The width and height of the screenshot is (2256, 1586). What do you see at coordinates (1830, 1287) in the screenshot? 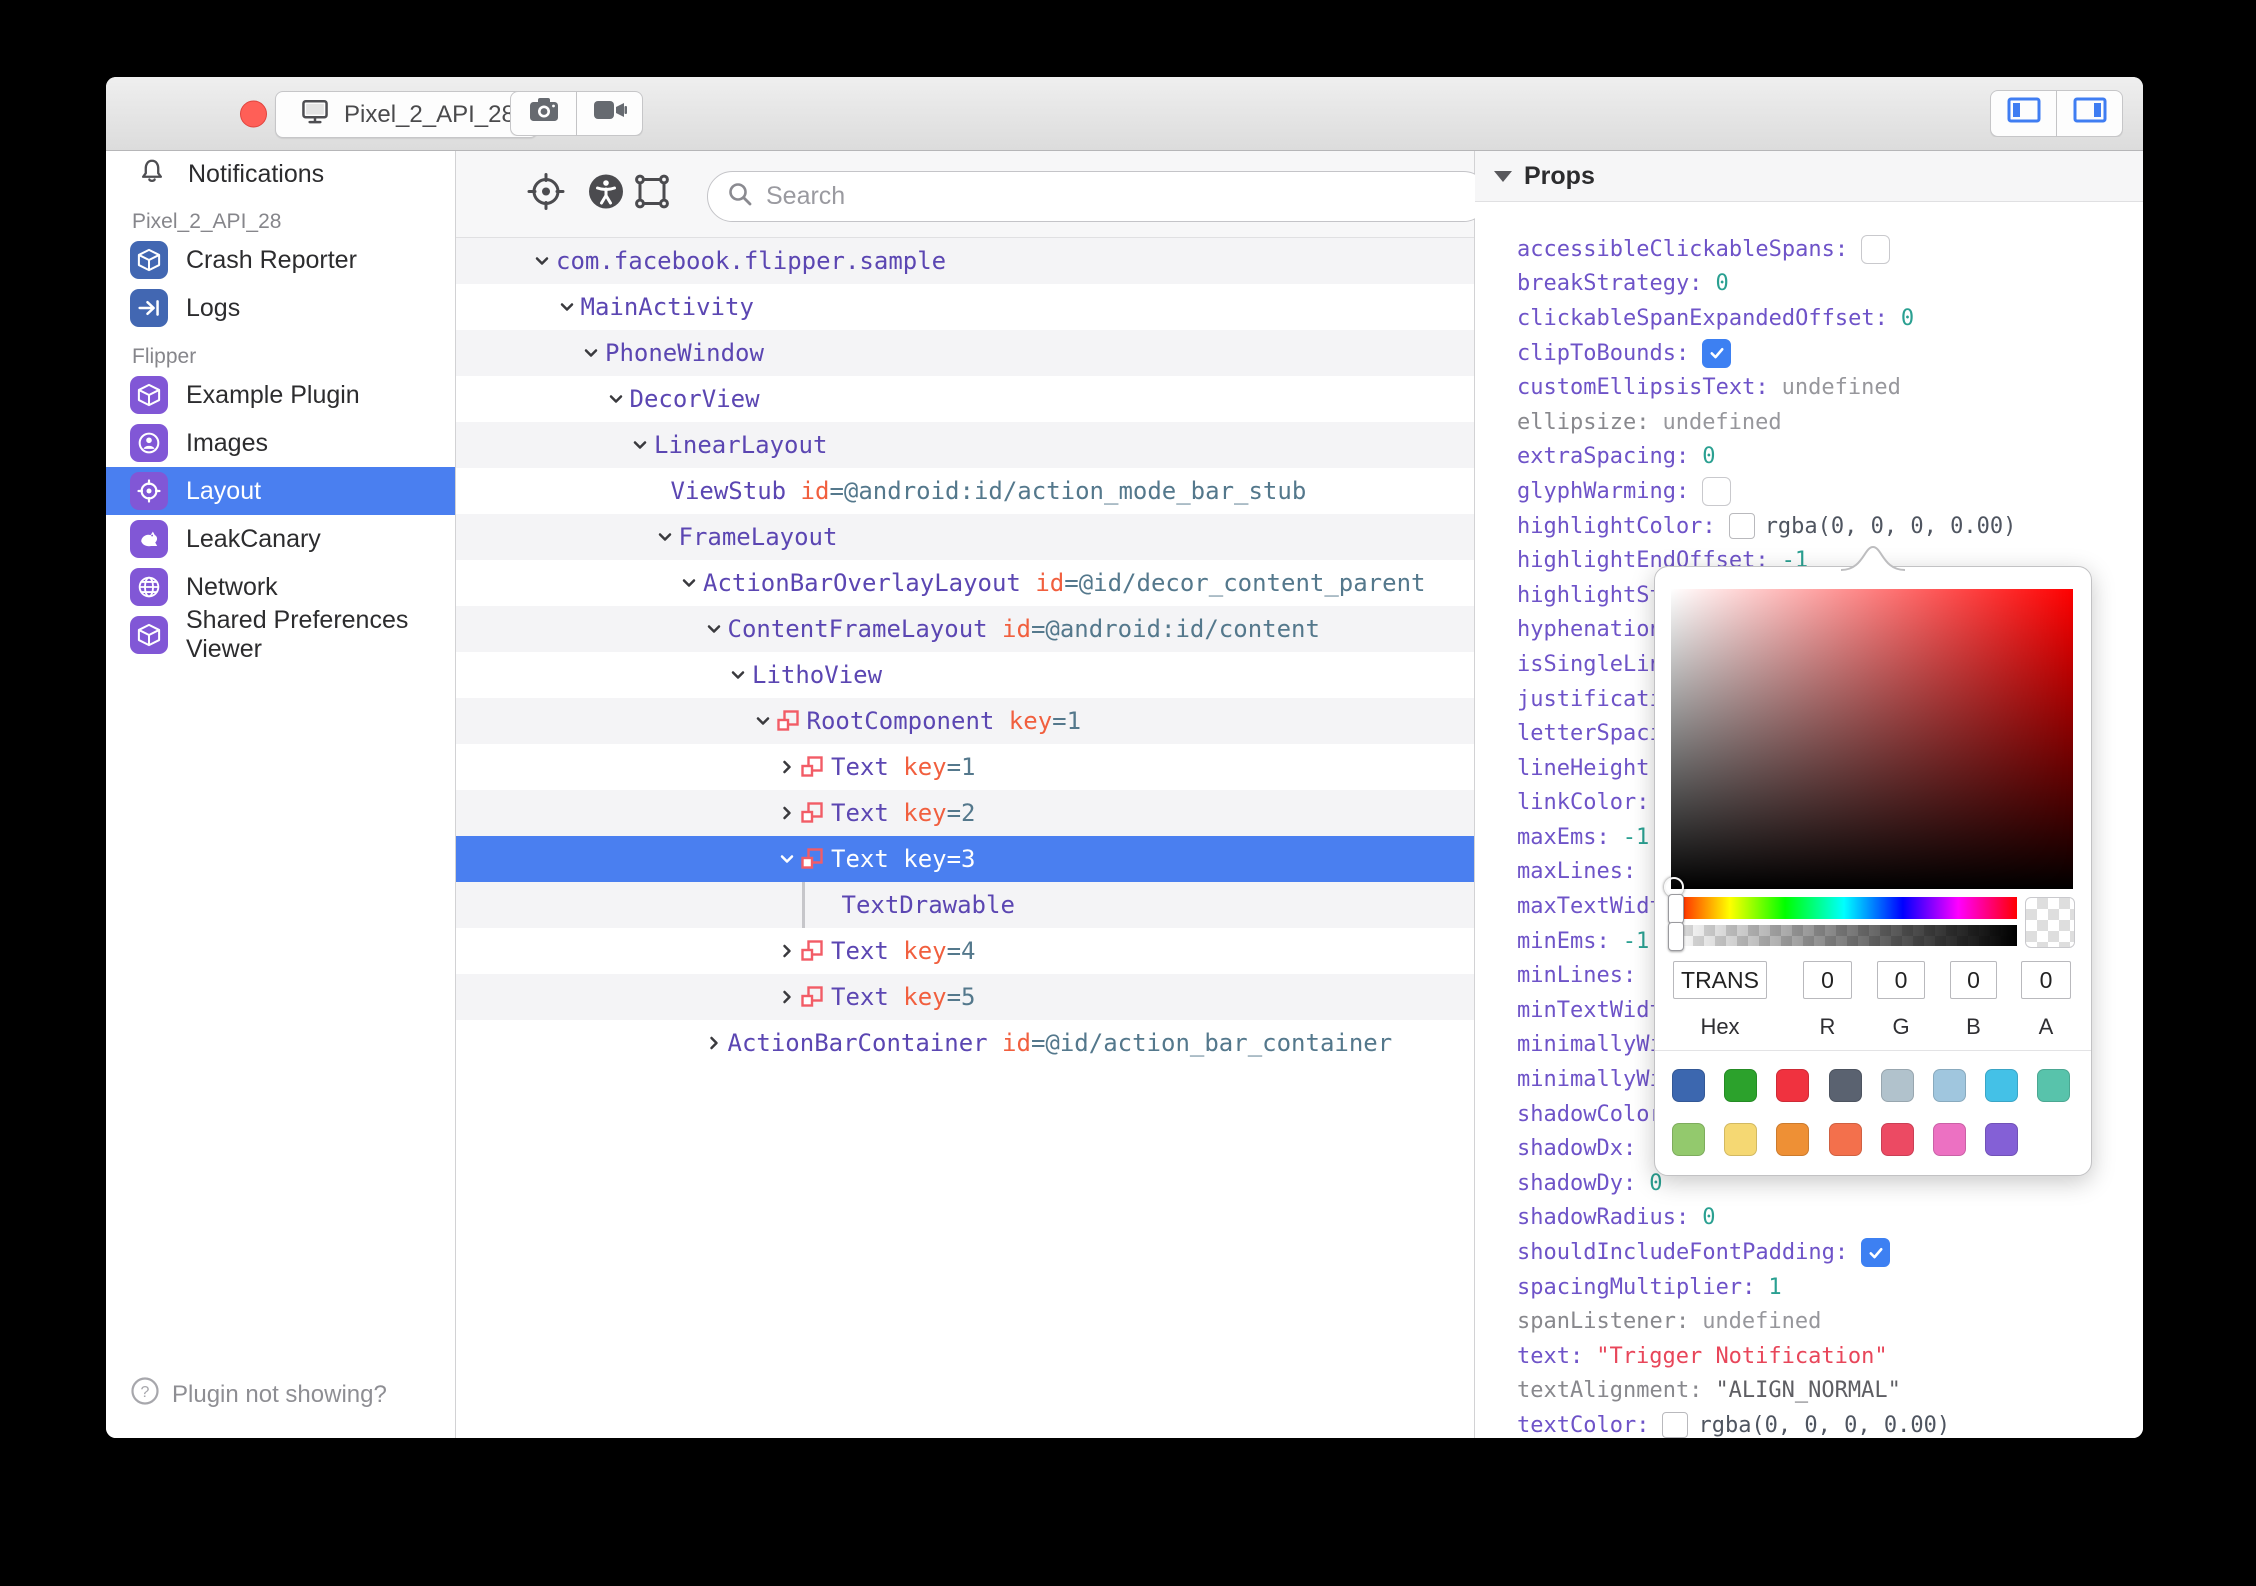
I see `prop-row-spacingMultiplier: spacingMultiplier: 1` at bounding box center [1830, 1287].